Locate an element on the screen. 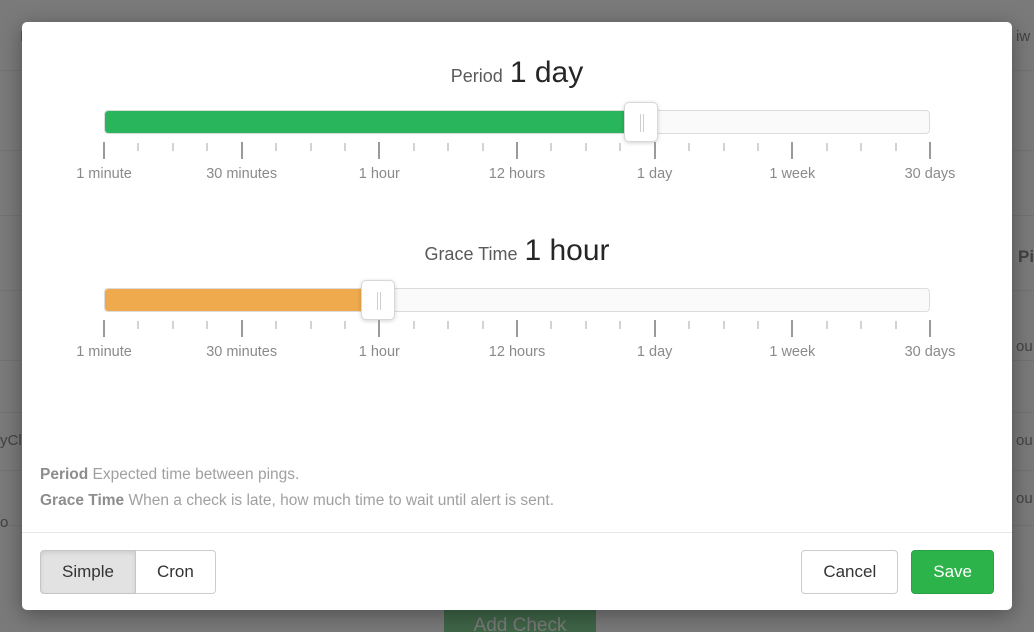  grace-value: 1 hour is located at coordinates (567, 250).